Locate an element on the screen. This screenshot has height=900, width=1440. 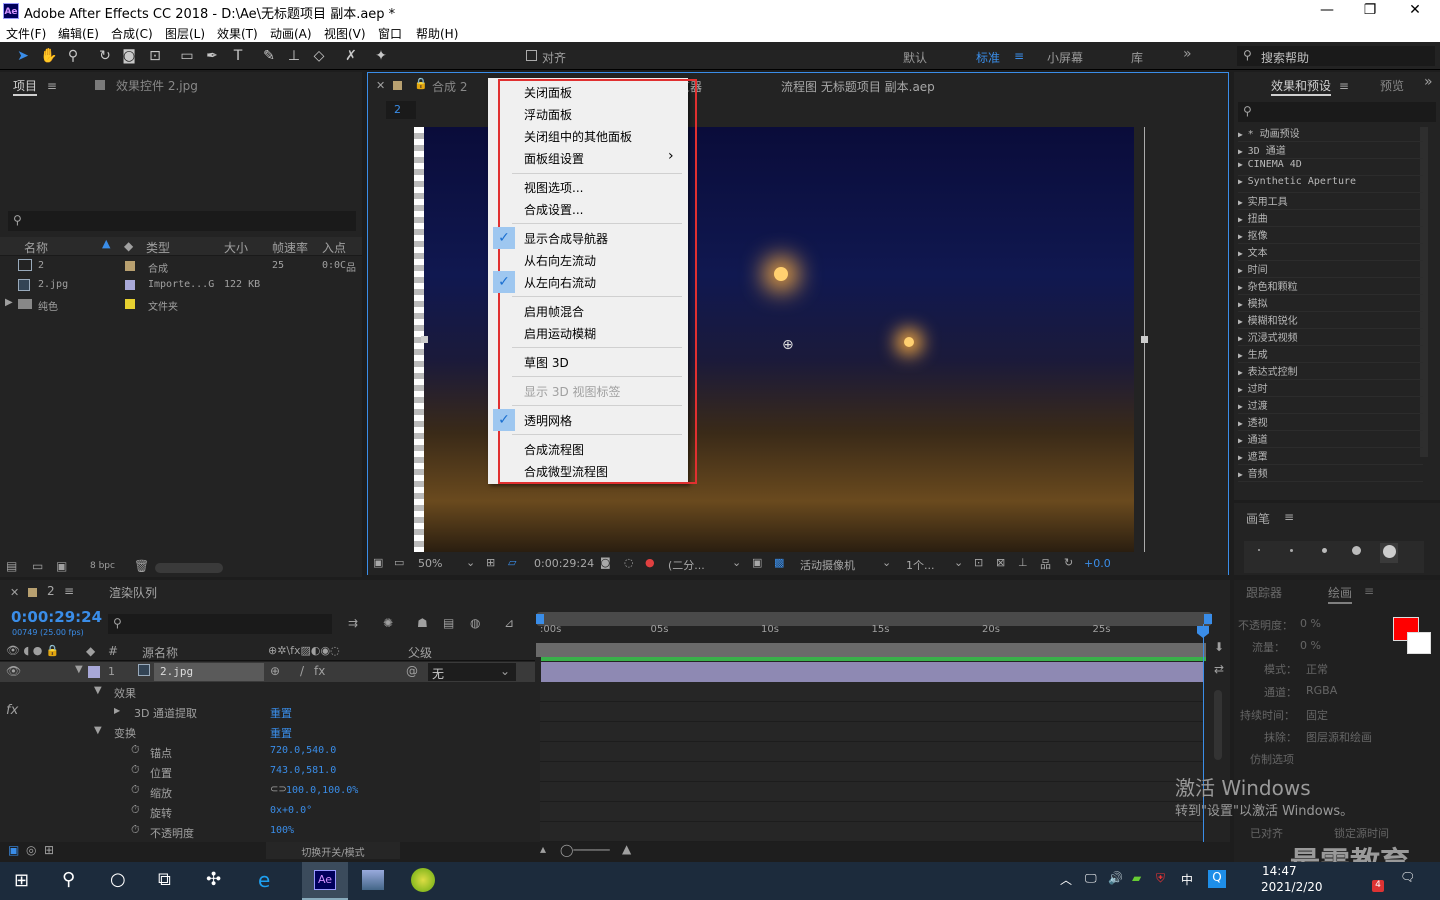
effect-category-item: ▶ 扭曲 is located at coordinates (1330, 218).